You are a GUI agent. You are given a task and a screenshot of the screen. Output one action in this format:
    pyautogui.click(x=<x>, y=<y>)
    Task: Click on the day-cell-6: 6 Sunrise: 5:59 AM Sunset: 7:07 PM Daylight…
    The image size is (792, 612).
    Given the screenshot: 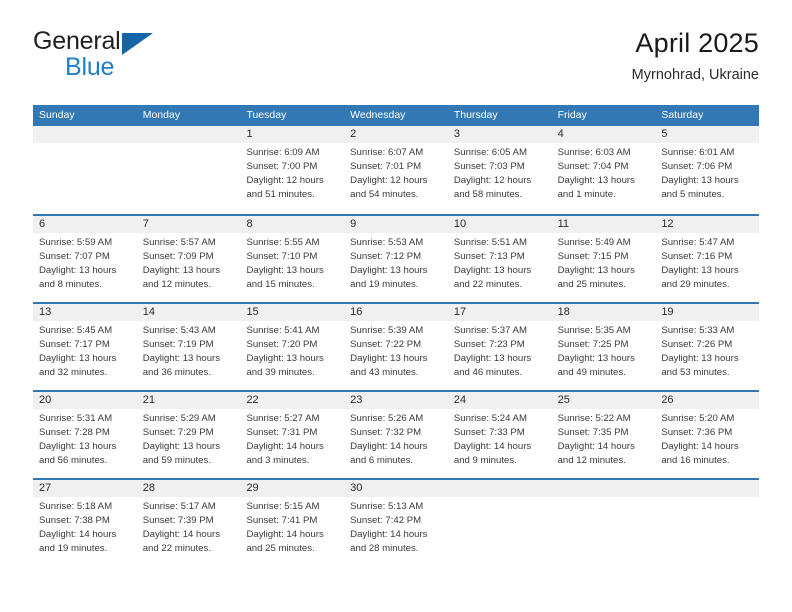 What is the action you would take?
    pyautogui.click(x=85, y=259)
    